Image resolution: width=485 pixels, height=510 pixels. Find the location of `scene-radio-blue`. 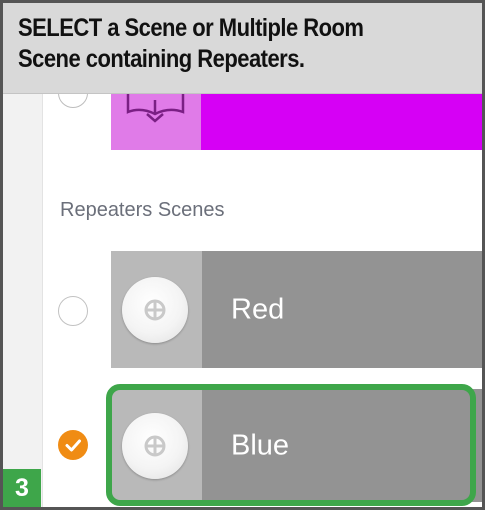

scene-radio-blue is located at coordinates (73, 445).